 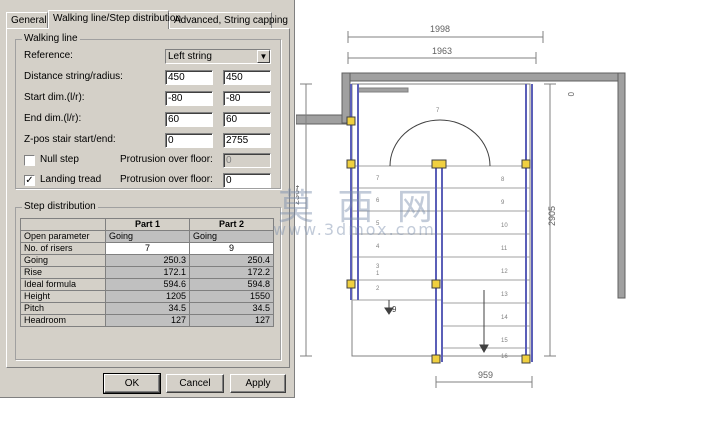 I want to click on row-name: Going, so click(x=63, y=260).